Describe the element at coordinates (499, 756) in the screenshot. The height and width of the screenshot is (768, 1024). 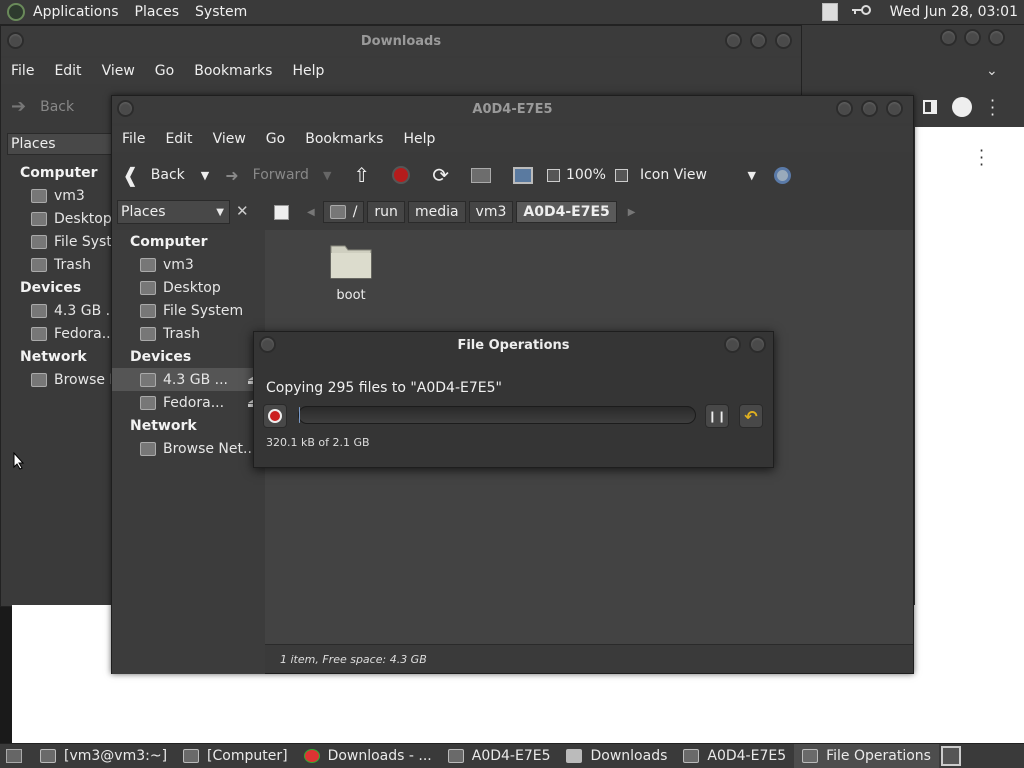
I see `taskbar-item-a0d4-1: A0D4-E7E5` at that location.